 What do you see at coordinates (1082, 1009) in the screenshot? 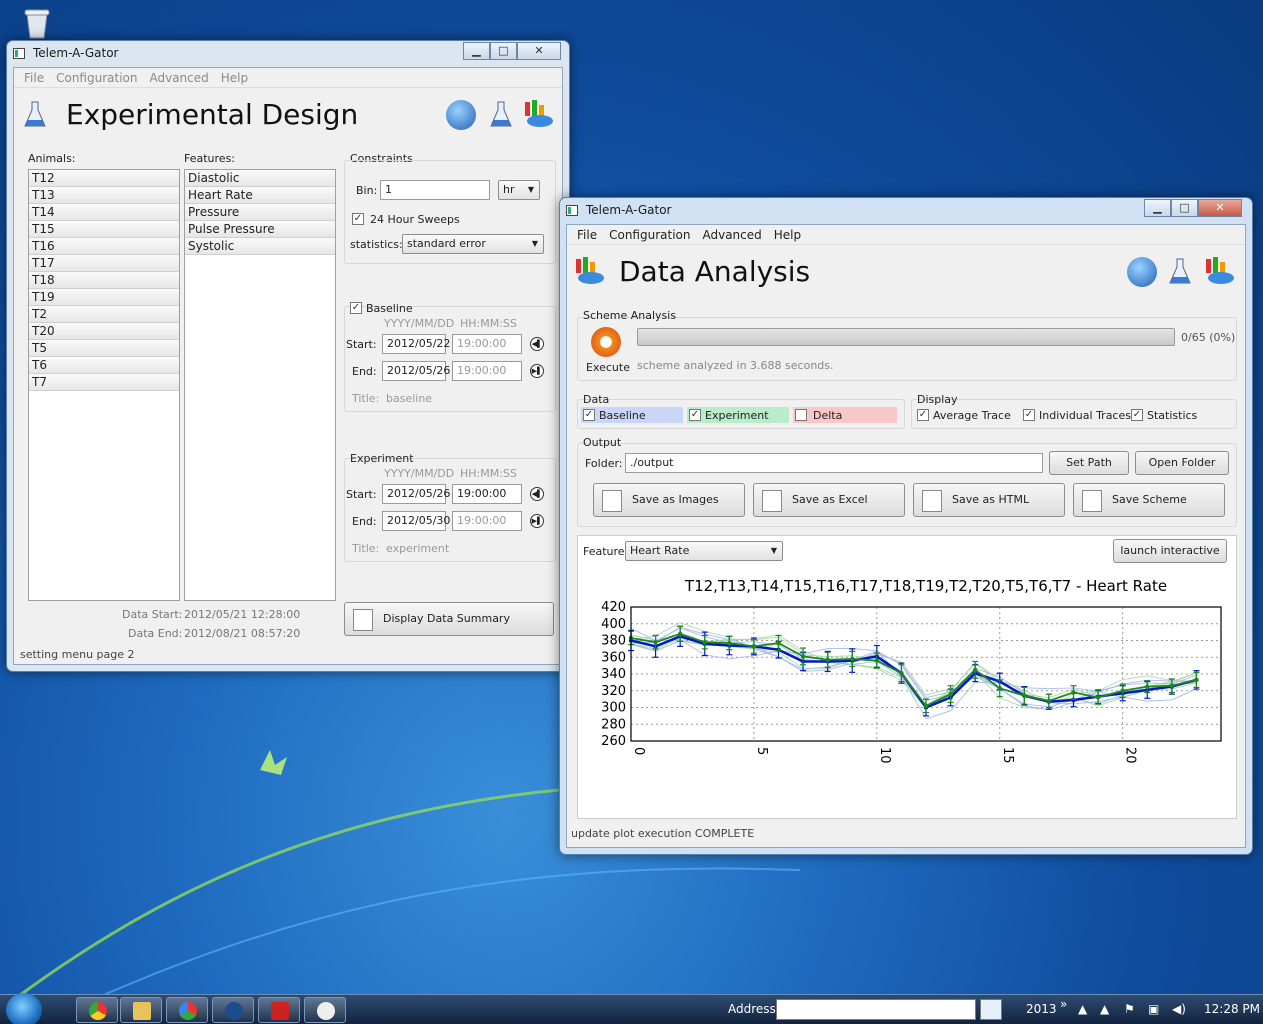
I see `show-hidden-icons: ▲` at bounding box center [1082, 1009].